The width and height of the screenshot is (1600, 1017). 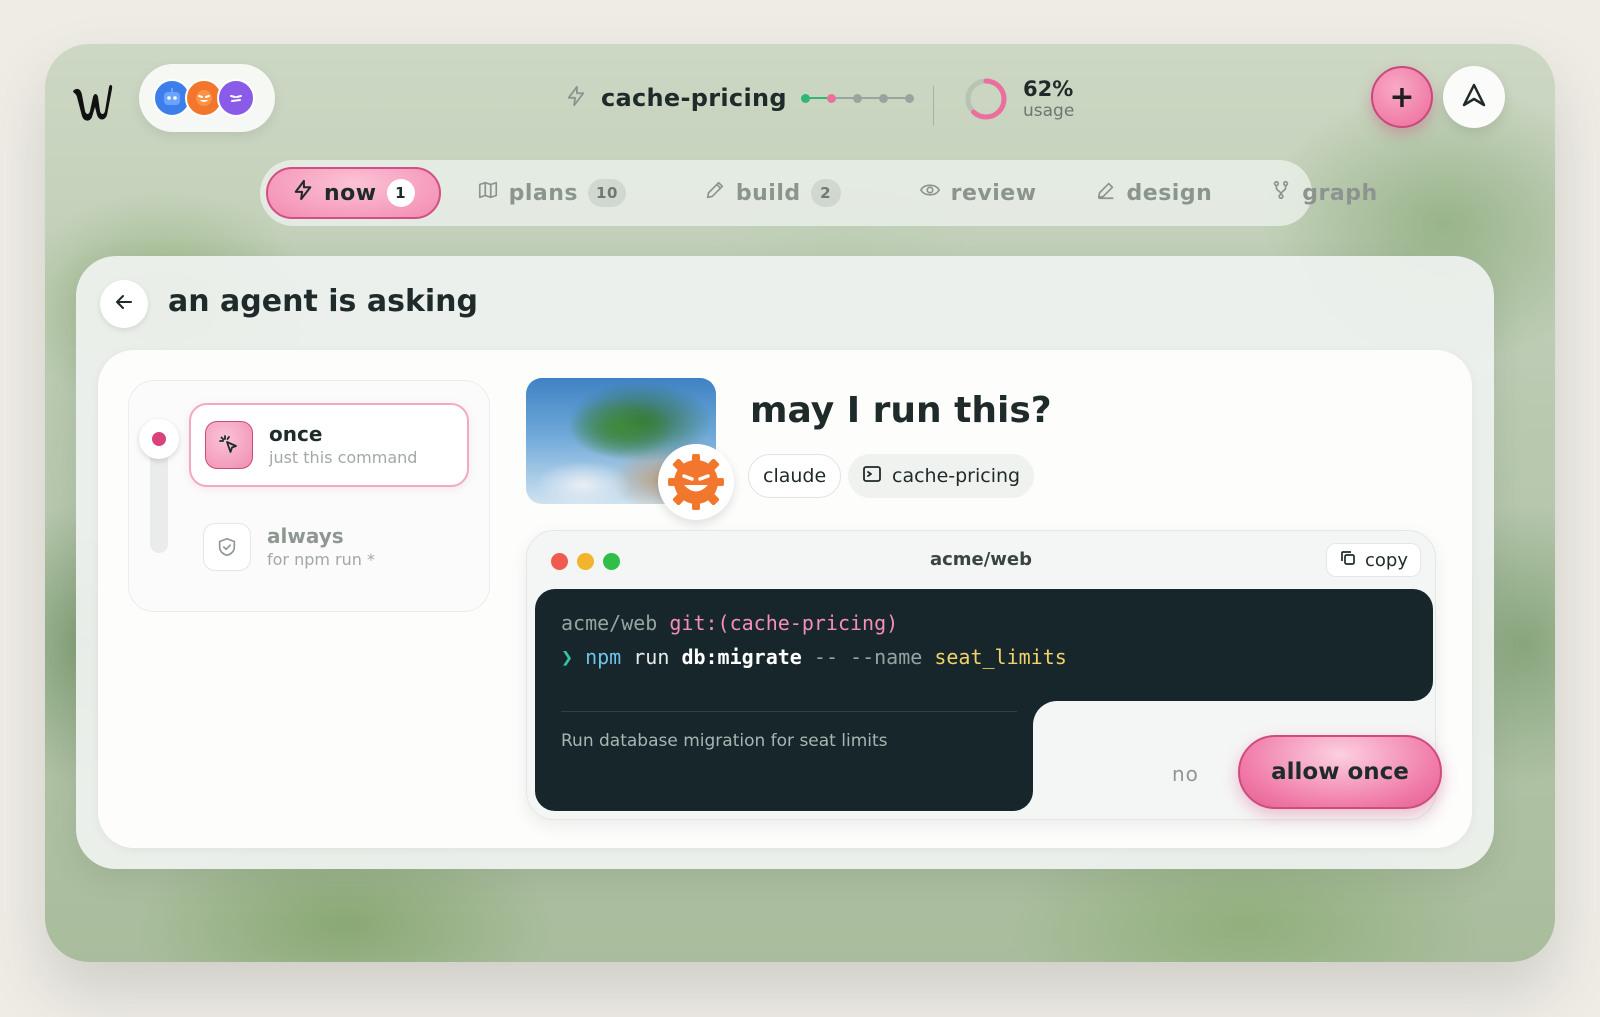 What do you see at coordinates (1185, 774) in the screenshot?
I see `deny-button: no` at bounding box center [1185, 774].